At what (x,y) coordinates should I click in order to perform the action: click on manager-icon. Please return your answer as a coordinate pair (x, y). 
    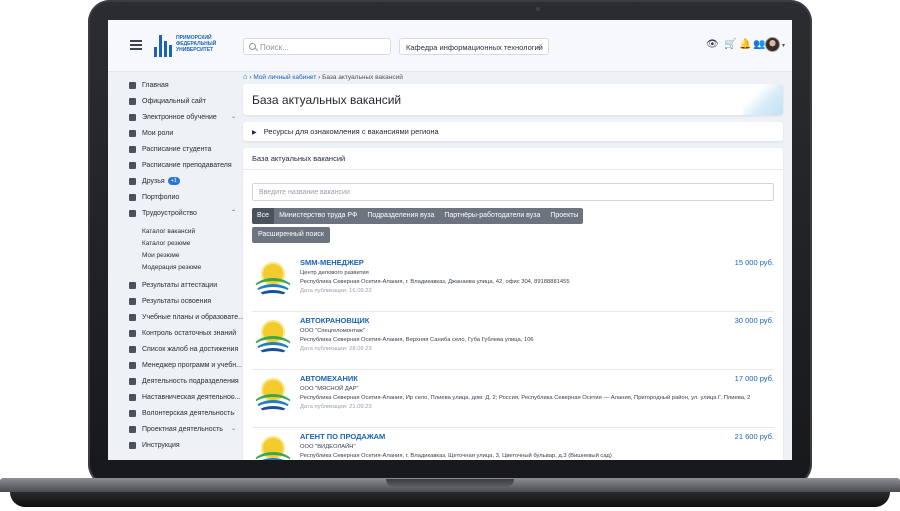
    Looking at the image, I should click on (132, 365).